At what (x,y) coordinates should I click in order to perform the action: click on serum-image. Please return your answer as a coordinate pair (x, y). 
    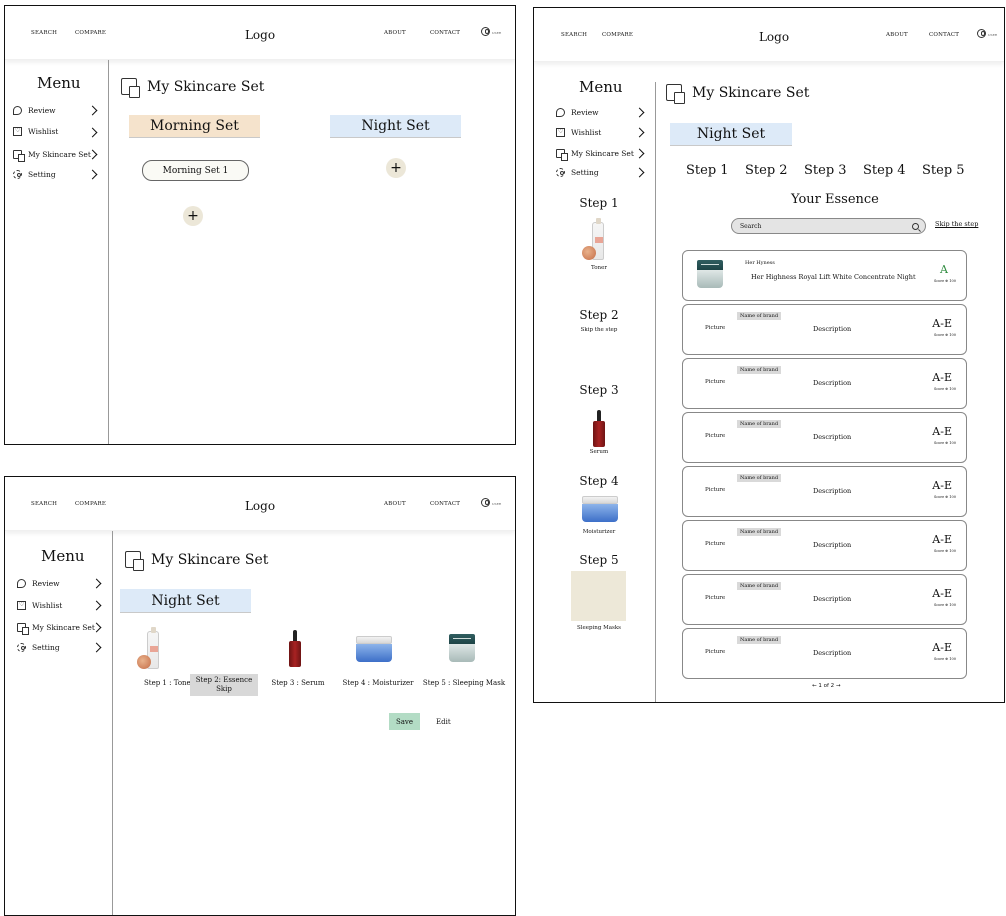
    Looking at the image, I should click on (295, 649).